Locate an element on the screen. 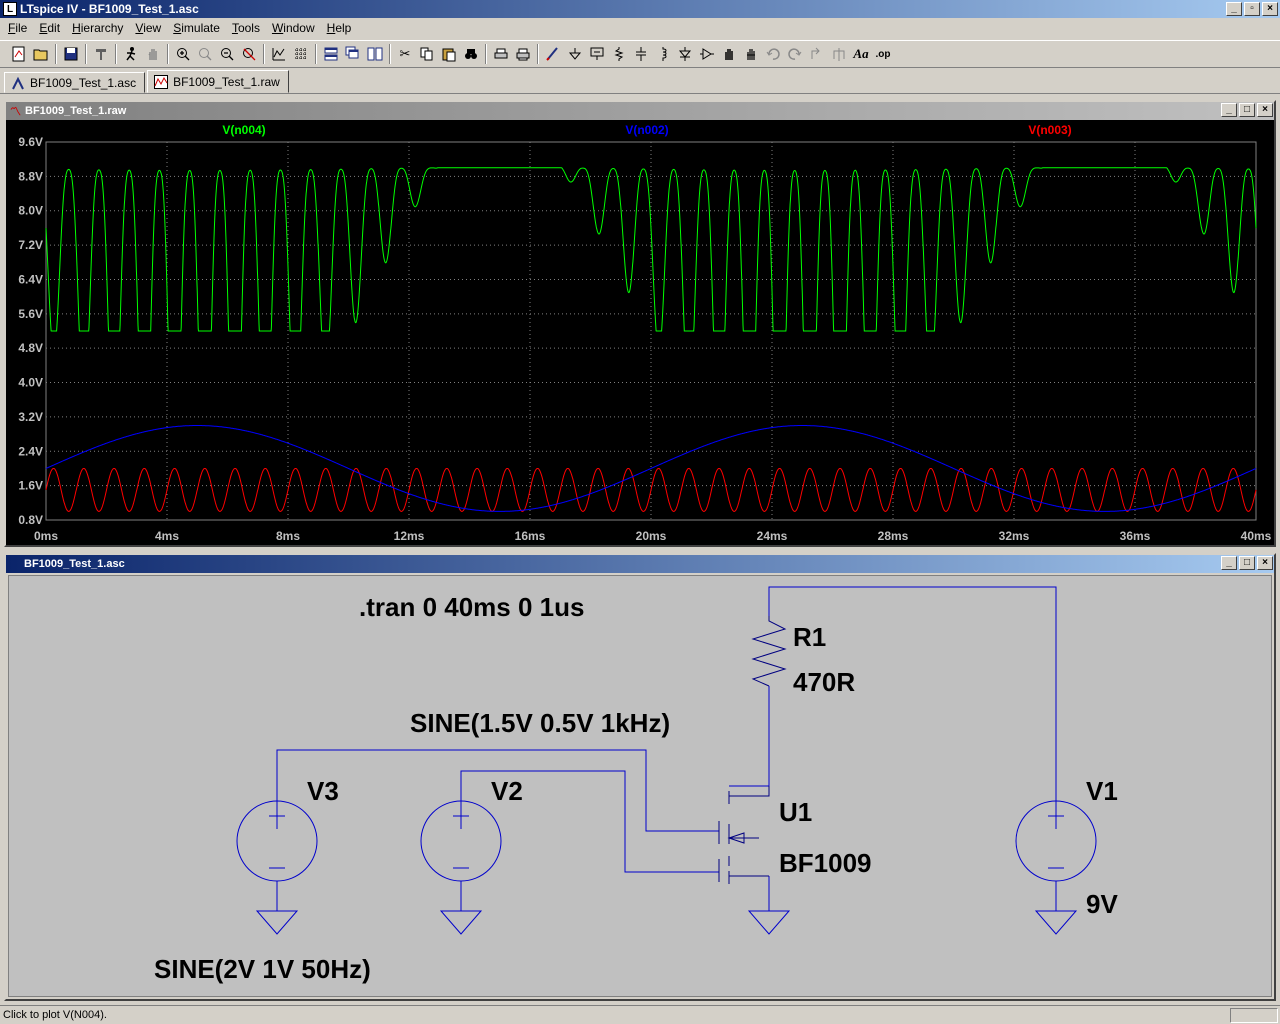 Image resolution: width=1280 pixels, height=1024 pixels. redo-icon is located at coordinates (795, 54).